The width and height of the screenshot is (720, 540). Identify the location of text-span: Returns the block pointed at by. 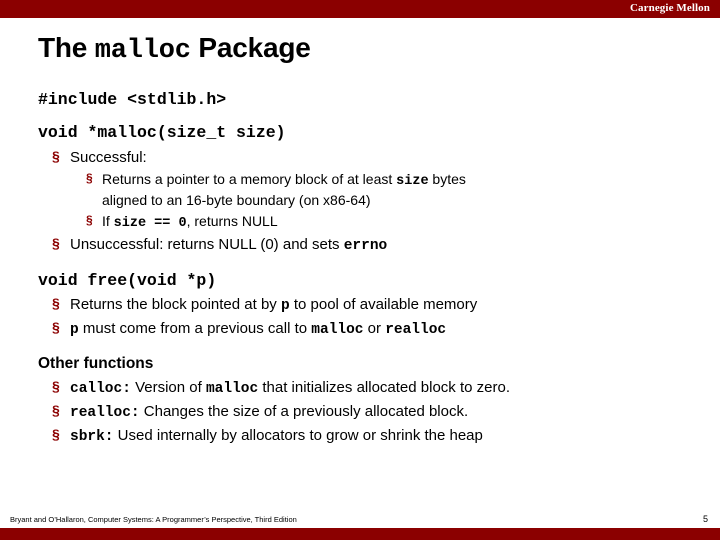
(175, 305).